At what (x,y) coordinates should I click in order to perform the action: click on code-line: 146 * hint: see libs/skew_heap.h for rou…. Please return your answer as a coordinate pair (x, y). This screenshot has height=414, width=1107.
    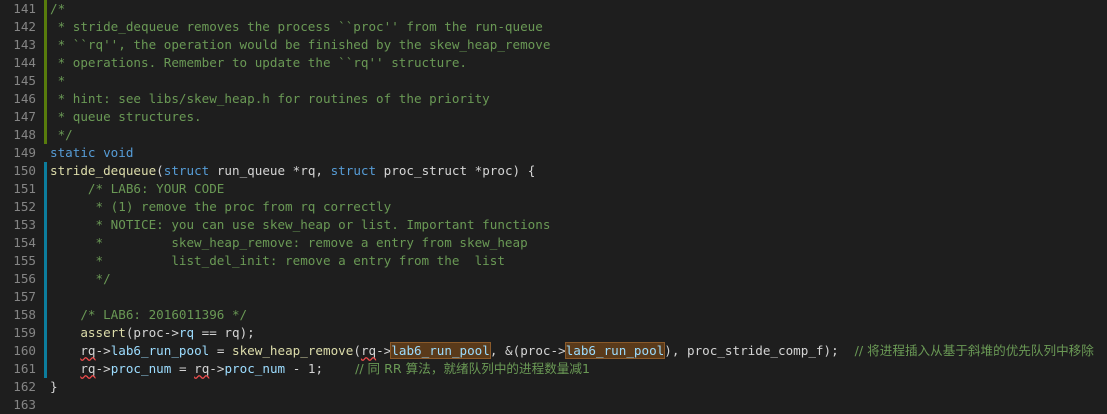
    Looking at the image, I should click on (553, 99).